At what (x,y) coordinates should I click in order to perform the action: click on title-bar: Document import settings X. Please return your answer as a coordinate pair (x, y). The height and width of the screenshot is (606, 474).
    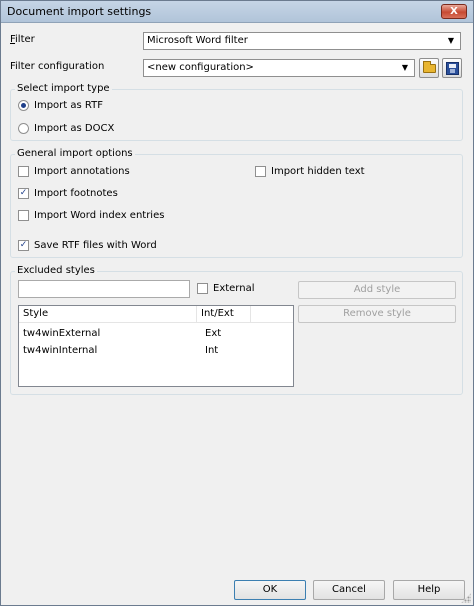
    Looking at the image, I should click on (237, 12).